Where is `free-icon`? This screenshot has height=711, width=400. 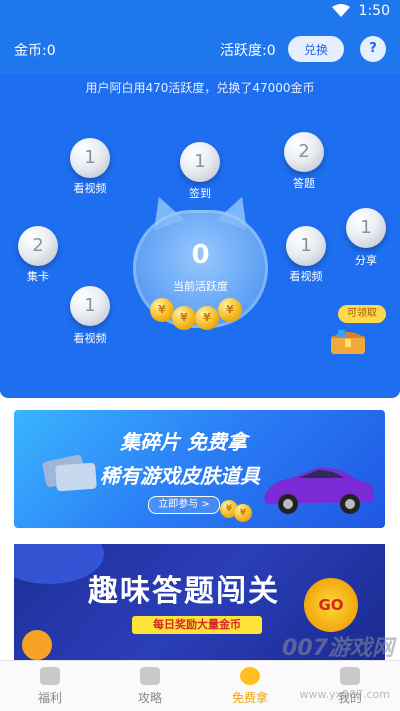
free-icon is located at coordinates (250, 676).